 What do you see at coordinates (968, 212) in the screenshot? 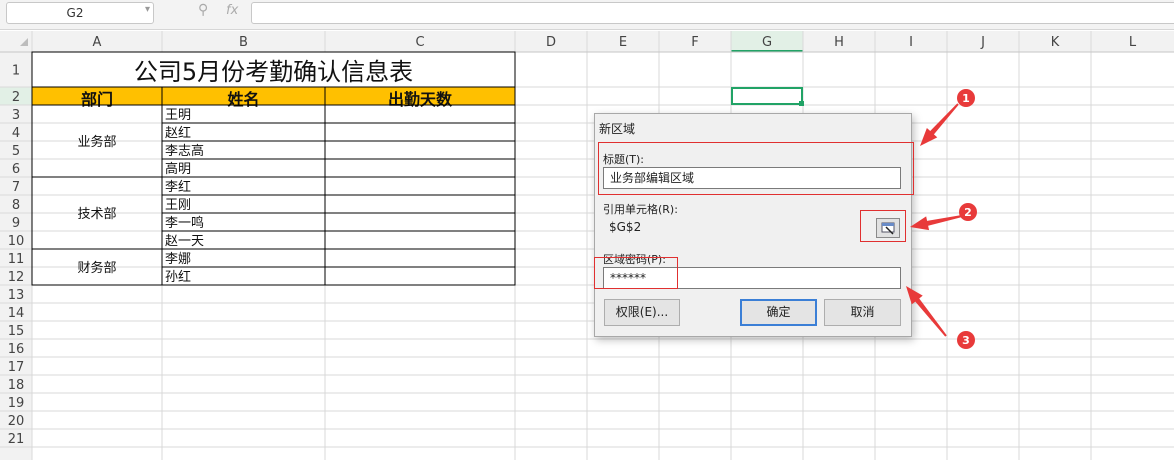
I see `annotation-number-2: 2` at bounding box center [968, 212].